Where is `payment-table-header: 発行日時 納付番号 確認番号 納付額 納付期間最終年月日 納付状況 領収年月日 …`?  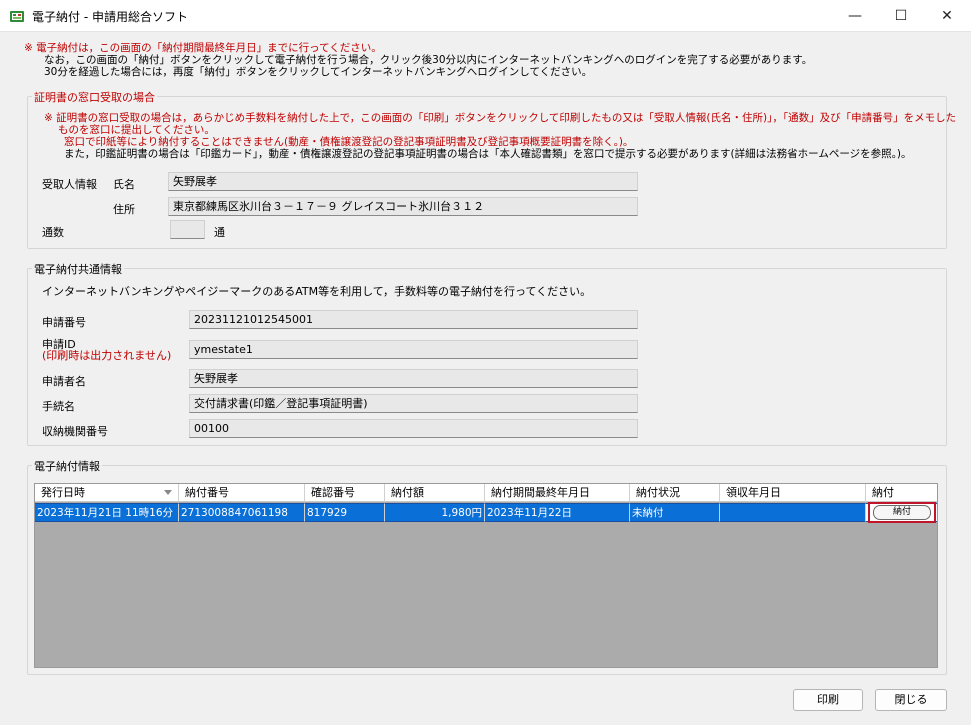 payment-table-header: 発行日時 納付番号 確認番号 納付額 納付期間最終年月日 納付状況 領収年月日 … is located at coordinates (486, 493).